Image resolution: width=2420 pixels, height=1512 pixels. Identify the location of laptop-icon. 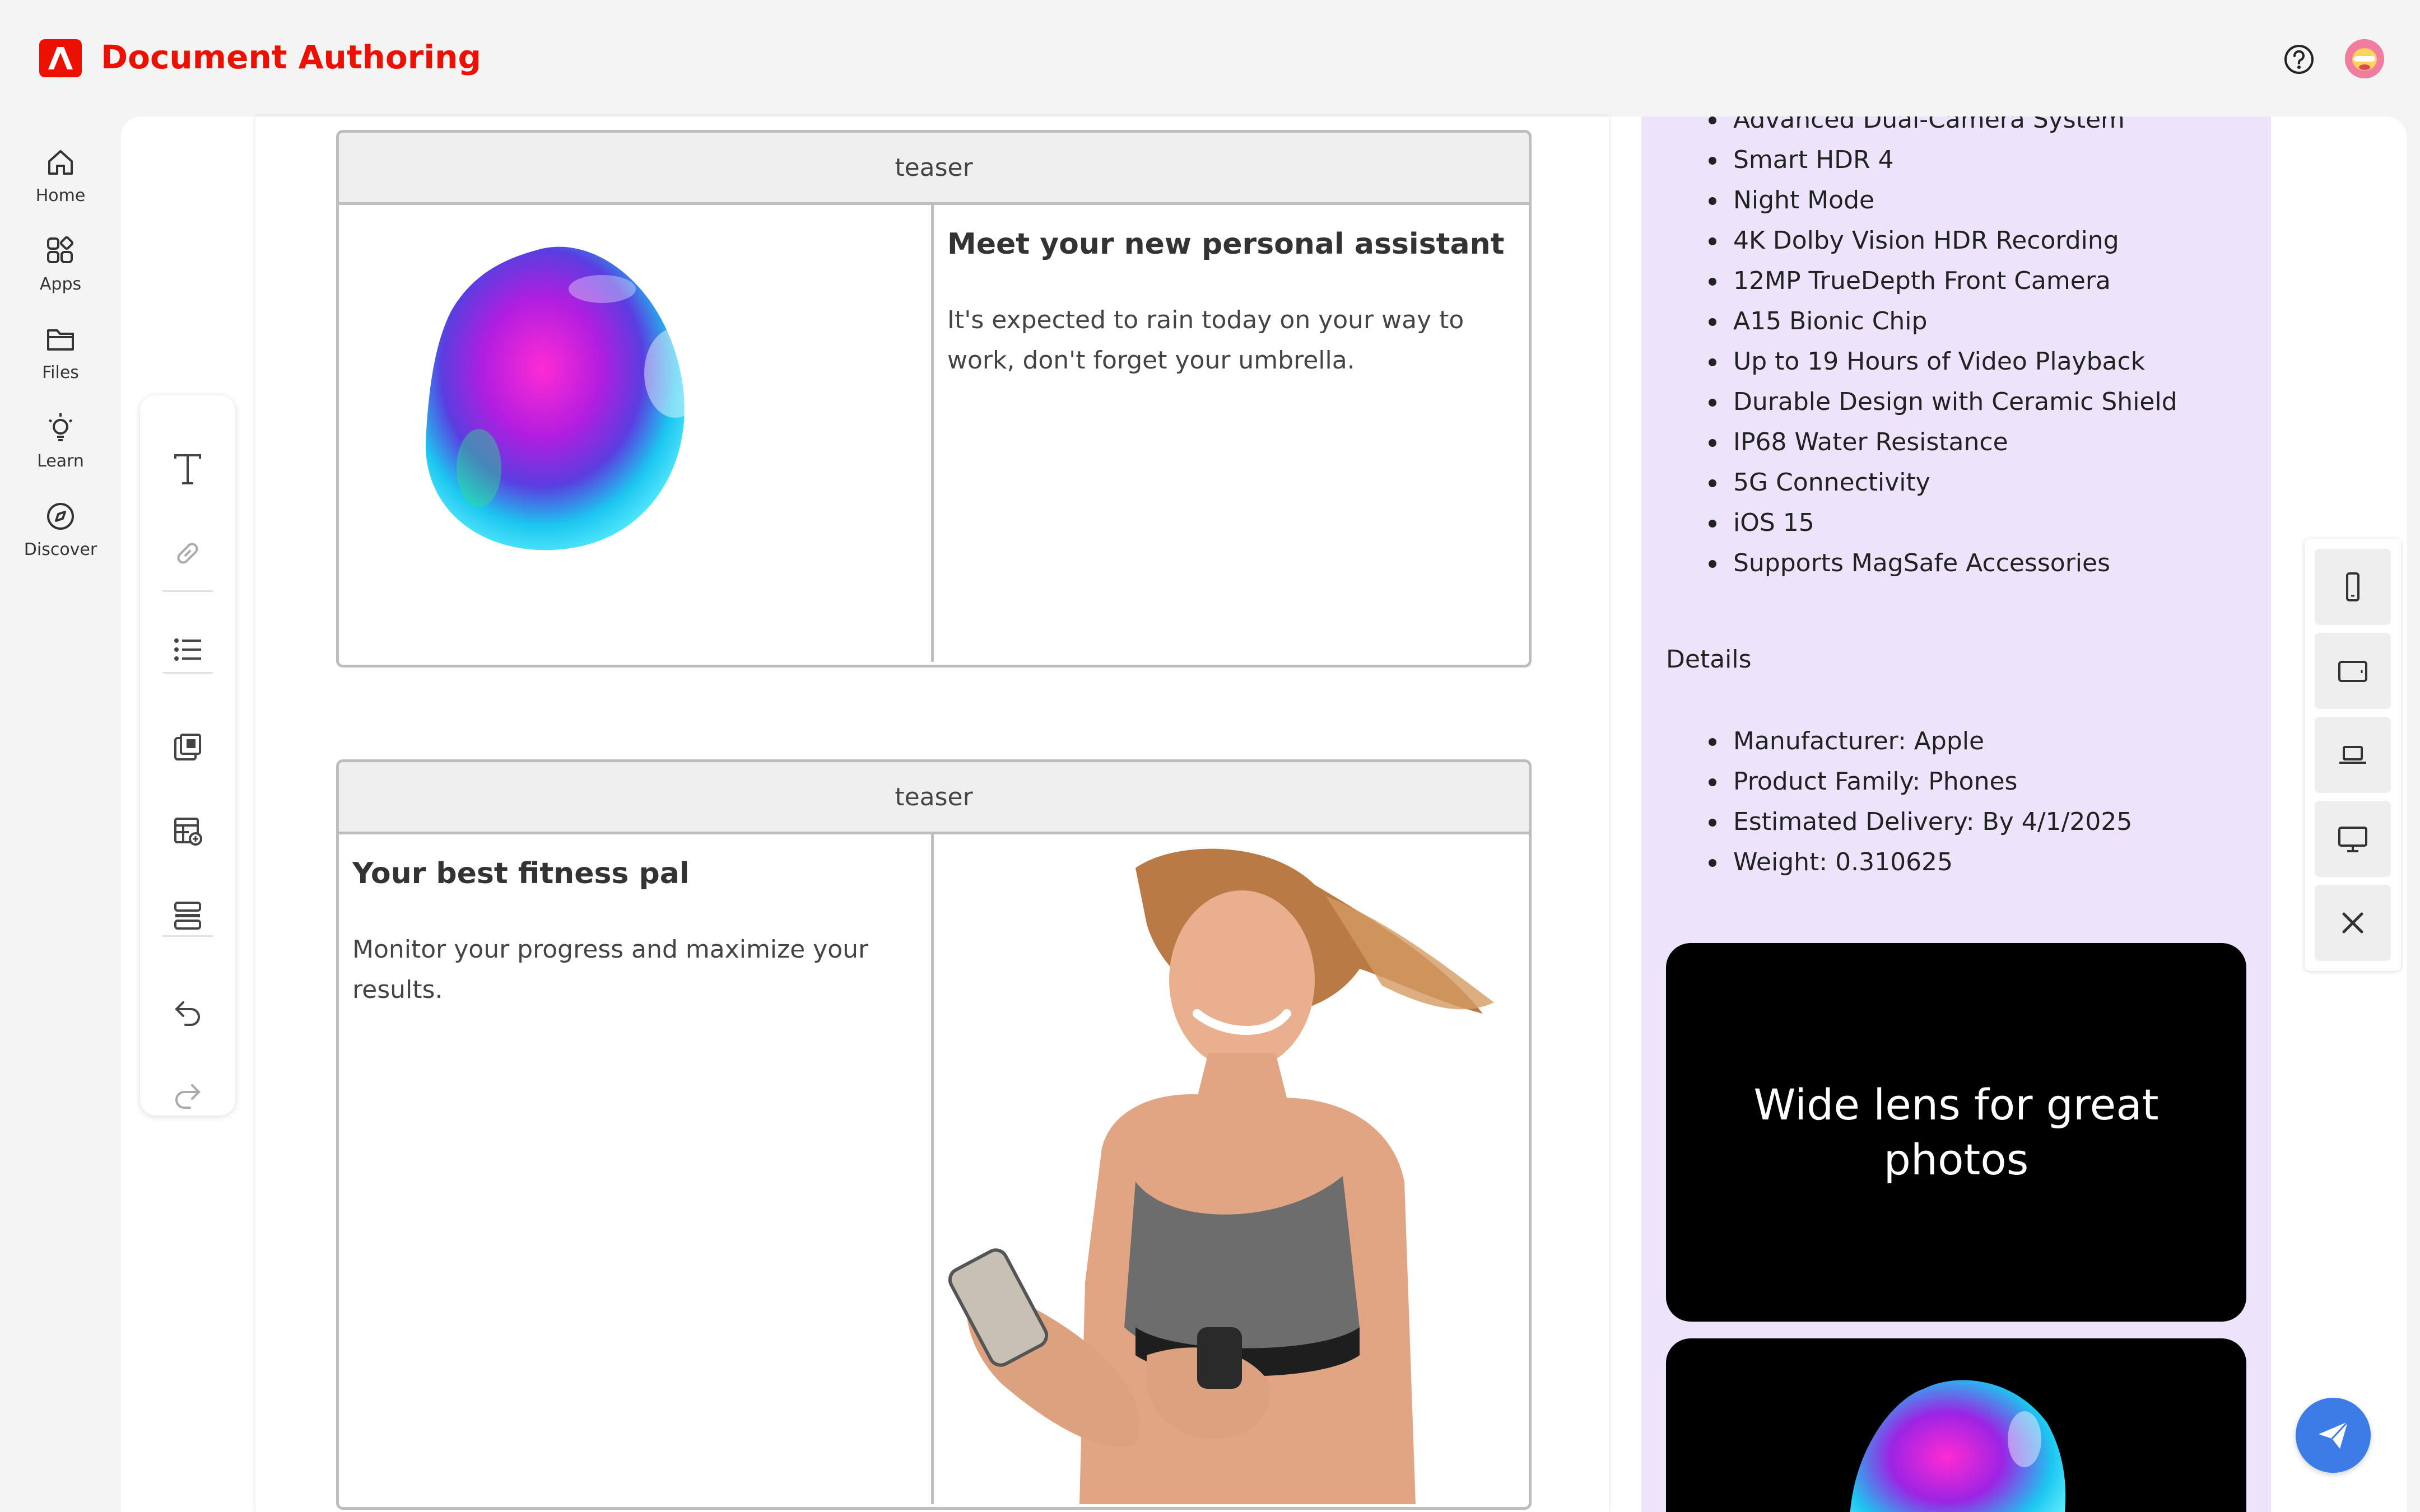
(2353, 755).